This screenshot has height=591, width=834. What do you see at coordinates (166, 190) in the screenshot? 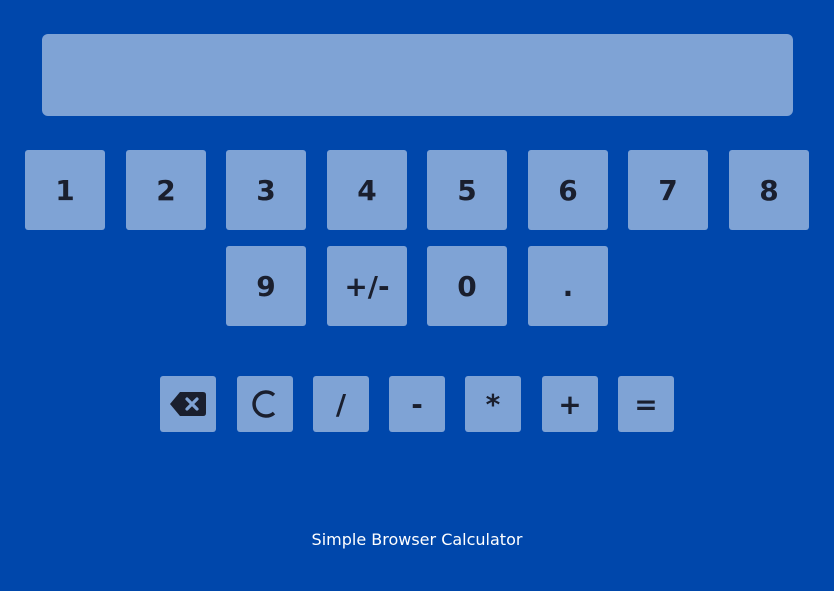
I see `key-2: 2` at bounding box center [166, 190].